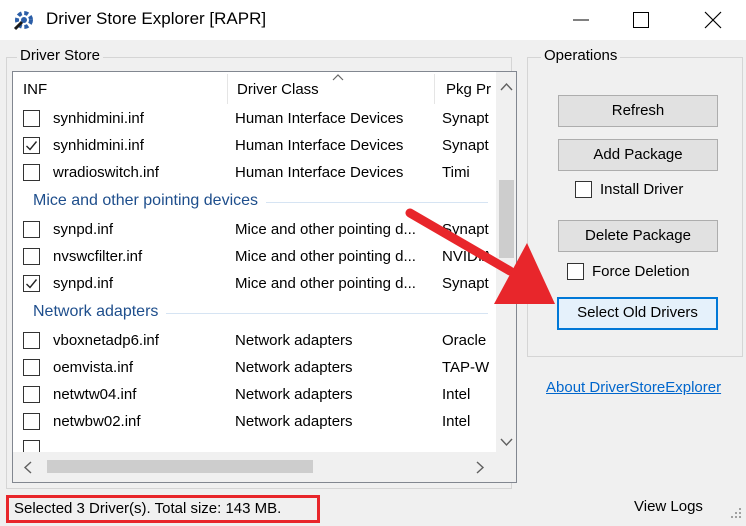 The height and width of the screenshot is (526, 746). Describe the element at coordinates (97, 421) in the screenshot. I see `cell-inf: netwbw02.inf` at that location.